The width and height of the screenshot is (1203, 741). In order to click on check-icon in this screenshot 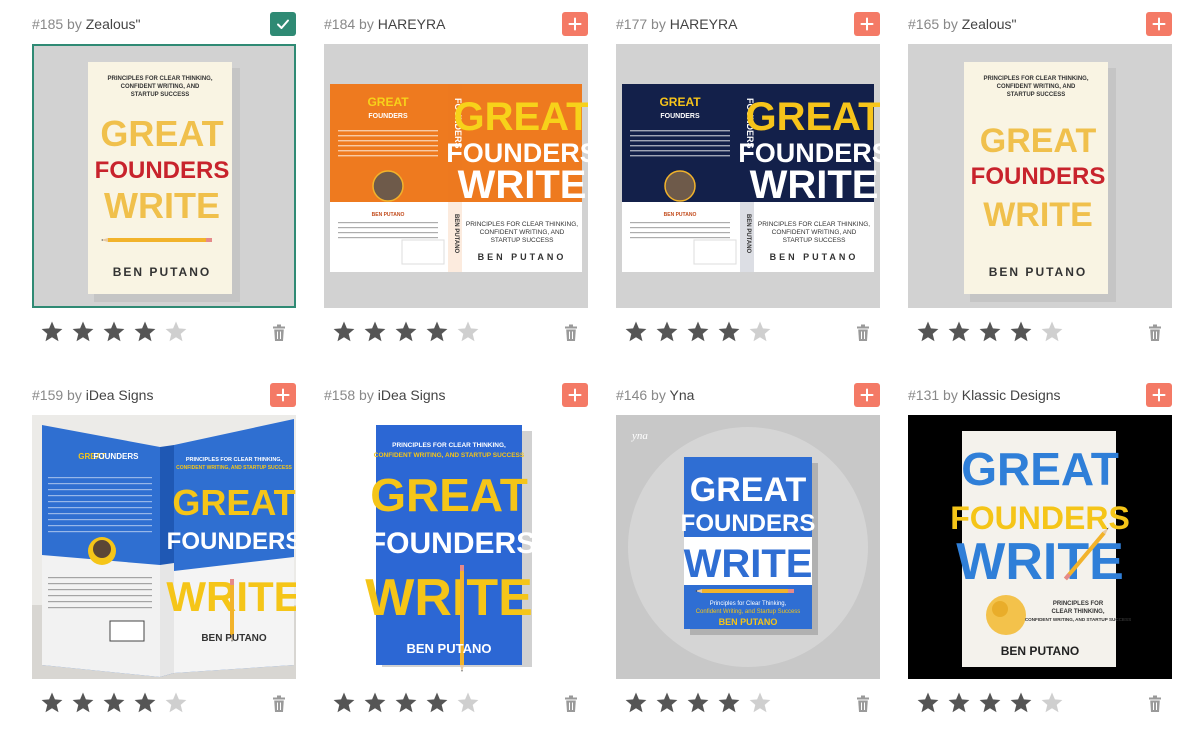, I will do `click(283, 24)`.